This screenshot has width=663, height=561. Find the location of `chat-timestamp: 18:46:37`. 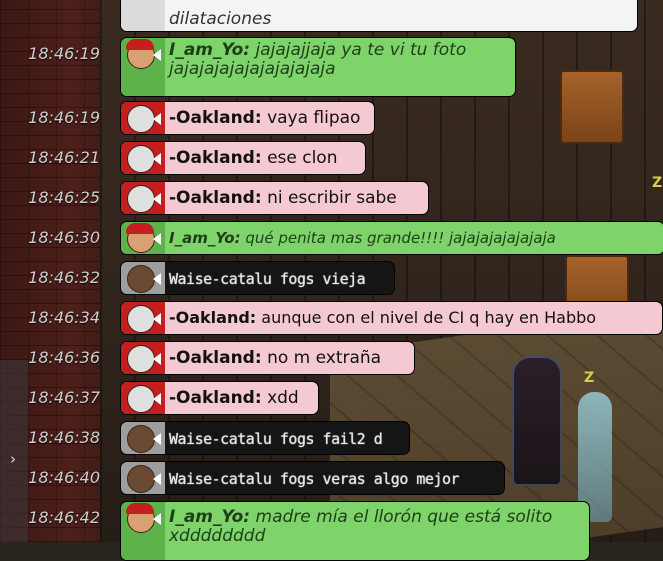

chat-timestamp: 18:46:37 is located at coordinates (64, 397).